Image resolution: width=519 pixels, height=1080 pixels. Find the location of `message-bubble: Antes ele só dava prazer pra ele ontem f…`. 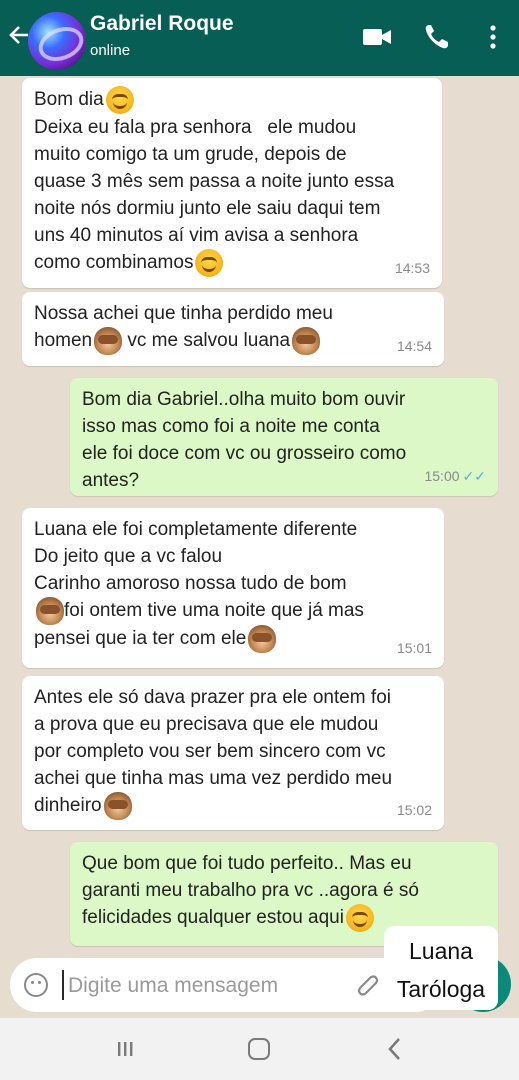

message-bubble: Antes ele só dava prazer pra ele ontem f… is located at coordinates (233, 753).